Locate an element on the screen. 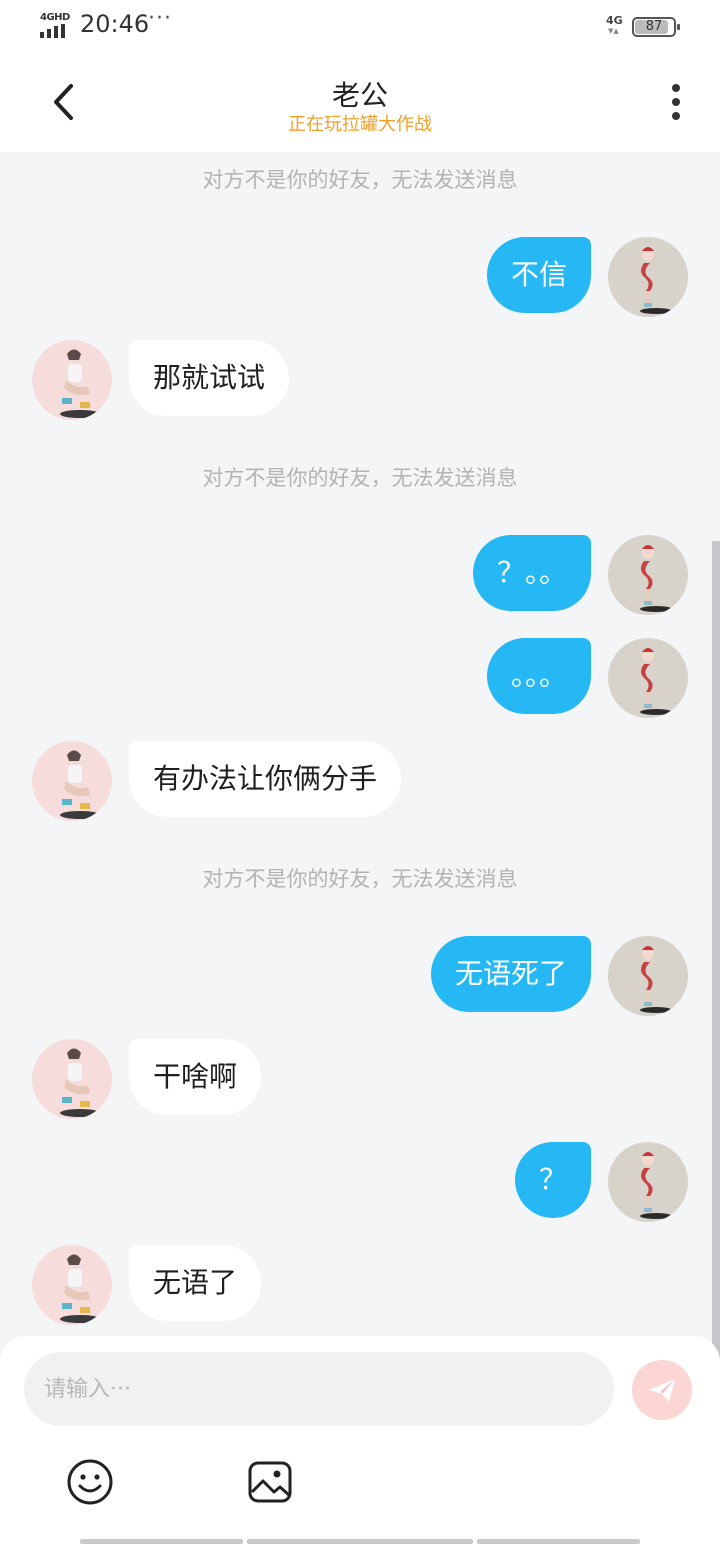 Image resolution: width=720 pixels, height=1544 pixels. battery-level: 87 is located at coordinates (654, 26).